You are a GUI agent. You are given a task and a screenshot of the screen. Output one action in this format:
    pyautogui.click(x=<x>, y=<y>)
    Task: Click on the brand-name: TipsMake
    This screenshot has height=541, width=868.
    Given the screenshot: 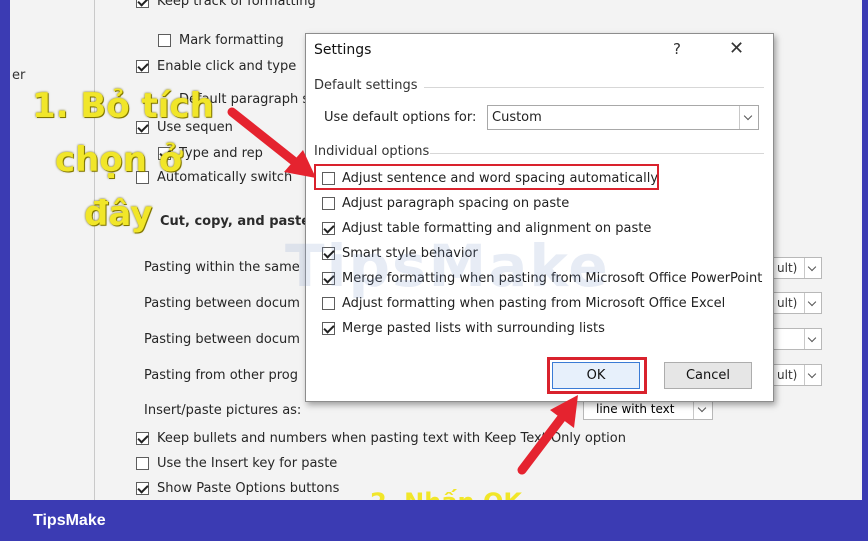 What is the action you would take?
    pyautogui.click(x=69, y=520)
    